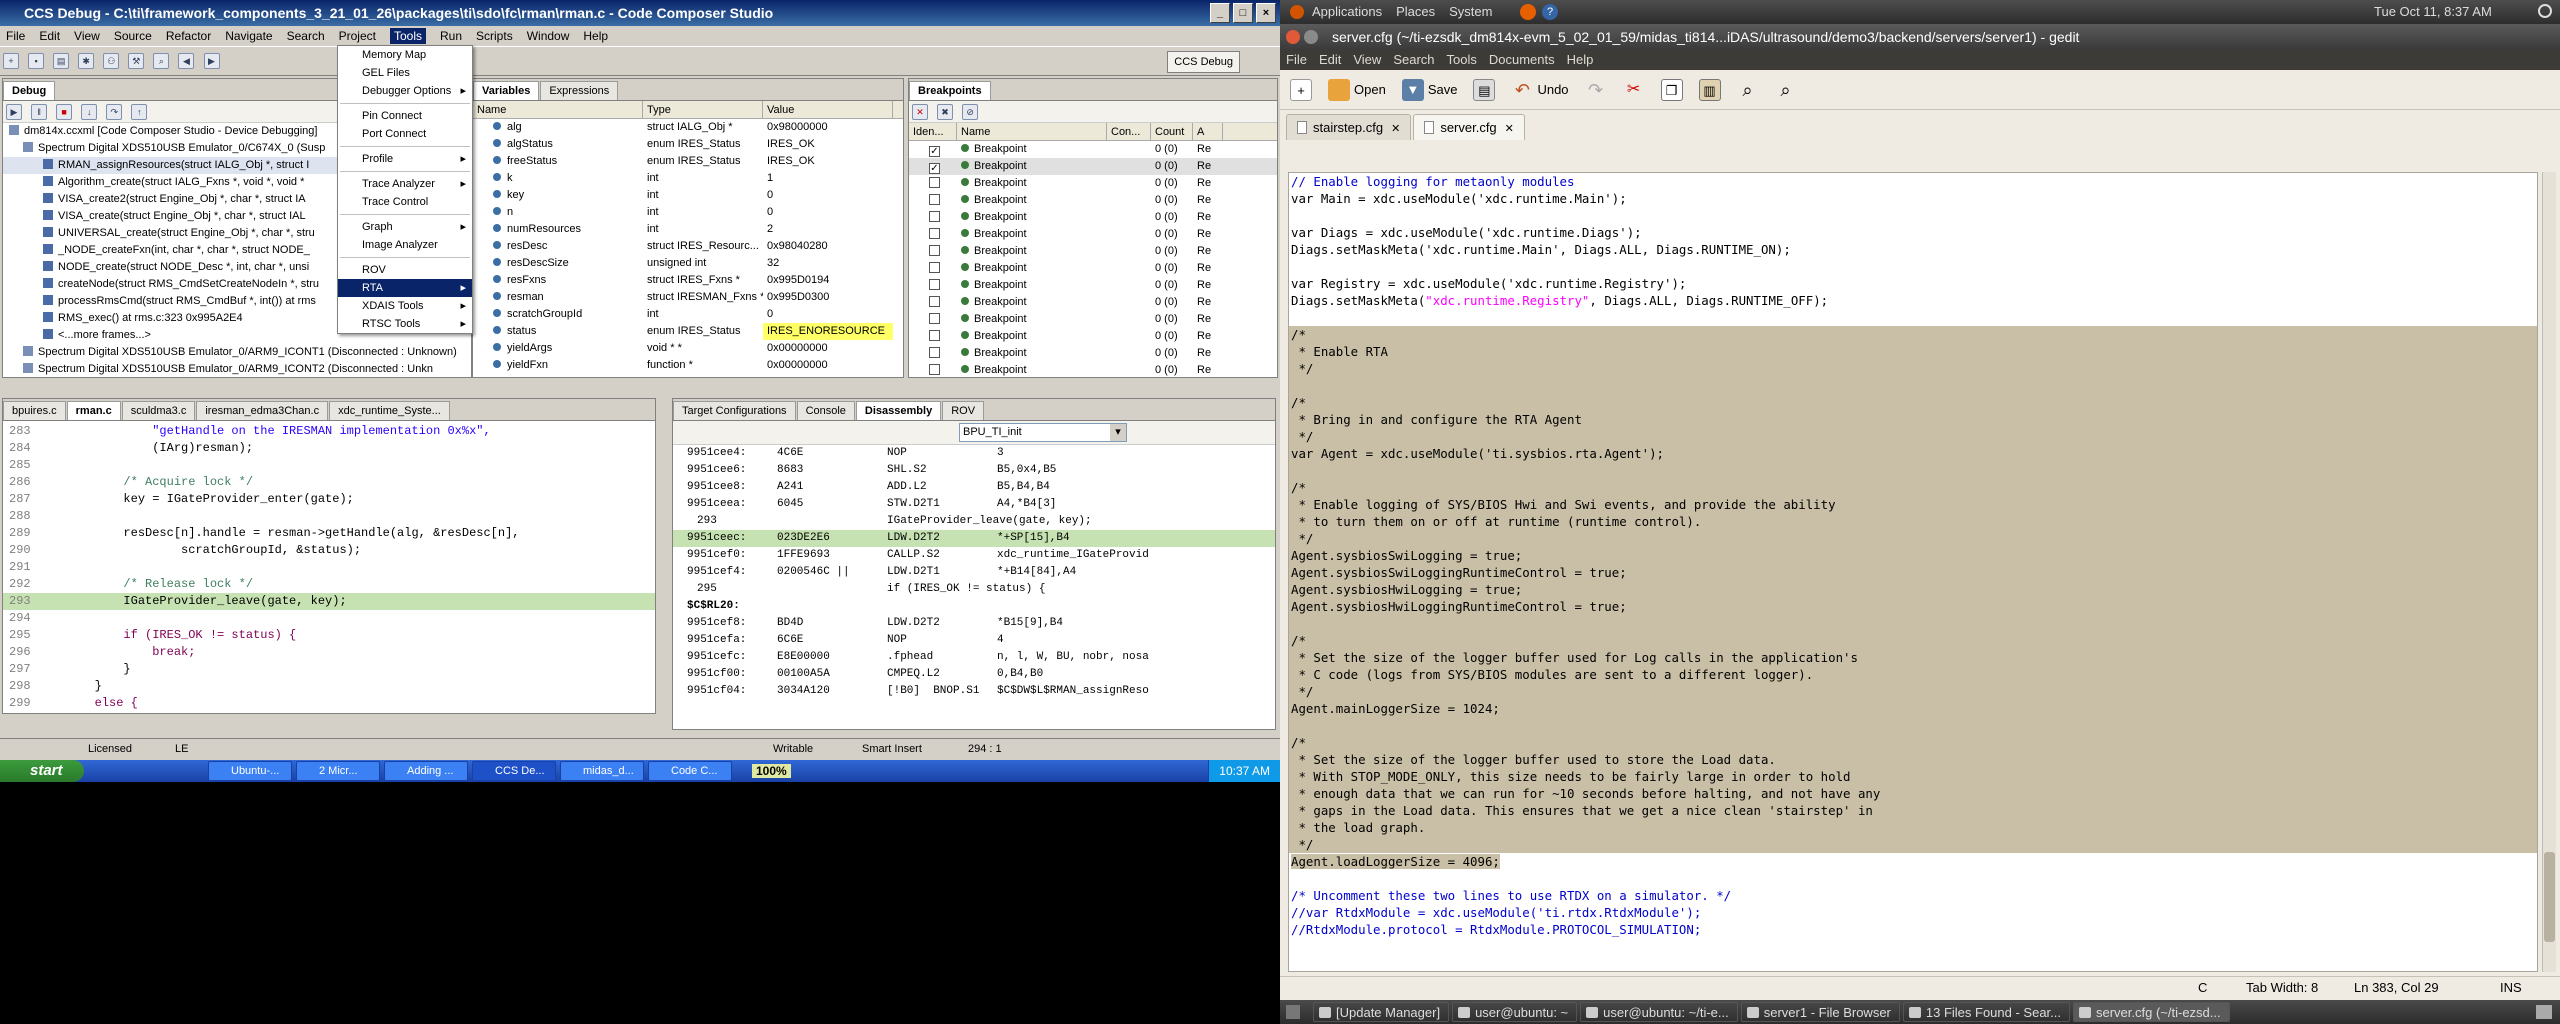 Image resolution: width=2560 pixels, height=1024 pixels. Describe the element at coordinates (36, 61) in the screenshot. I see `save-icon: ▪` at that location.